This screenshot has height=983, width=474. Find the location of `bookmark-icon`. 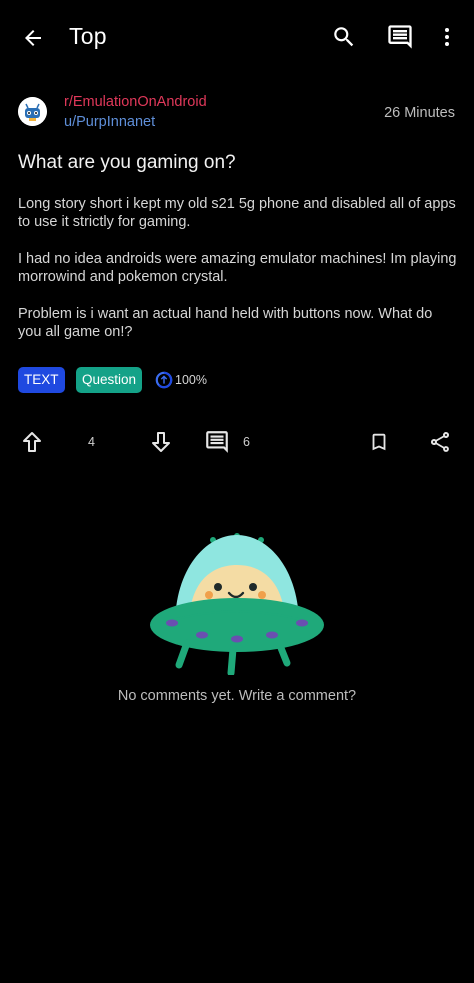

bookmark-icon is located at coordinates (379, 442).